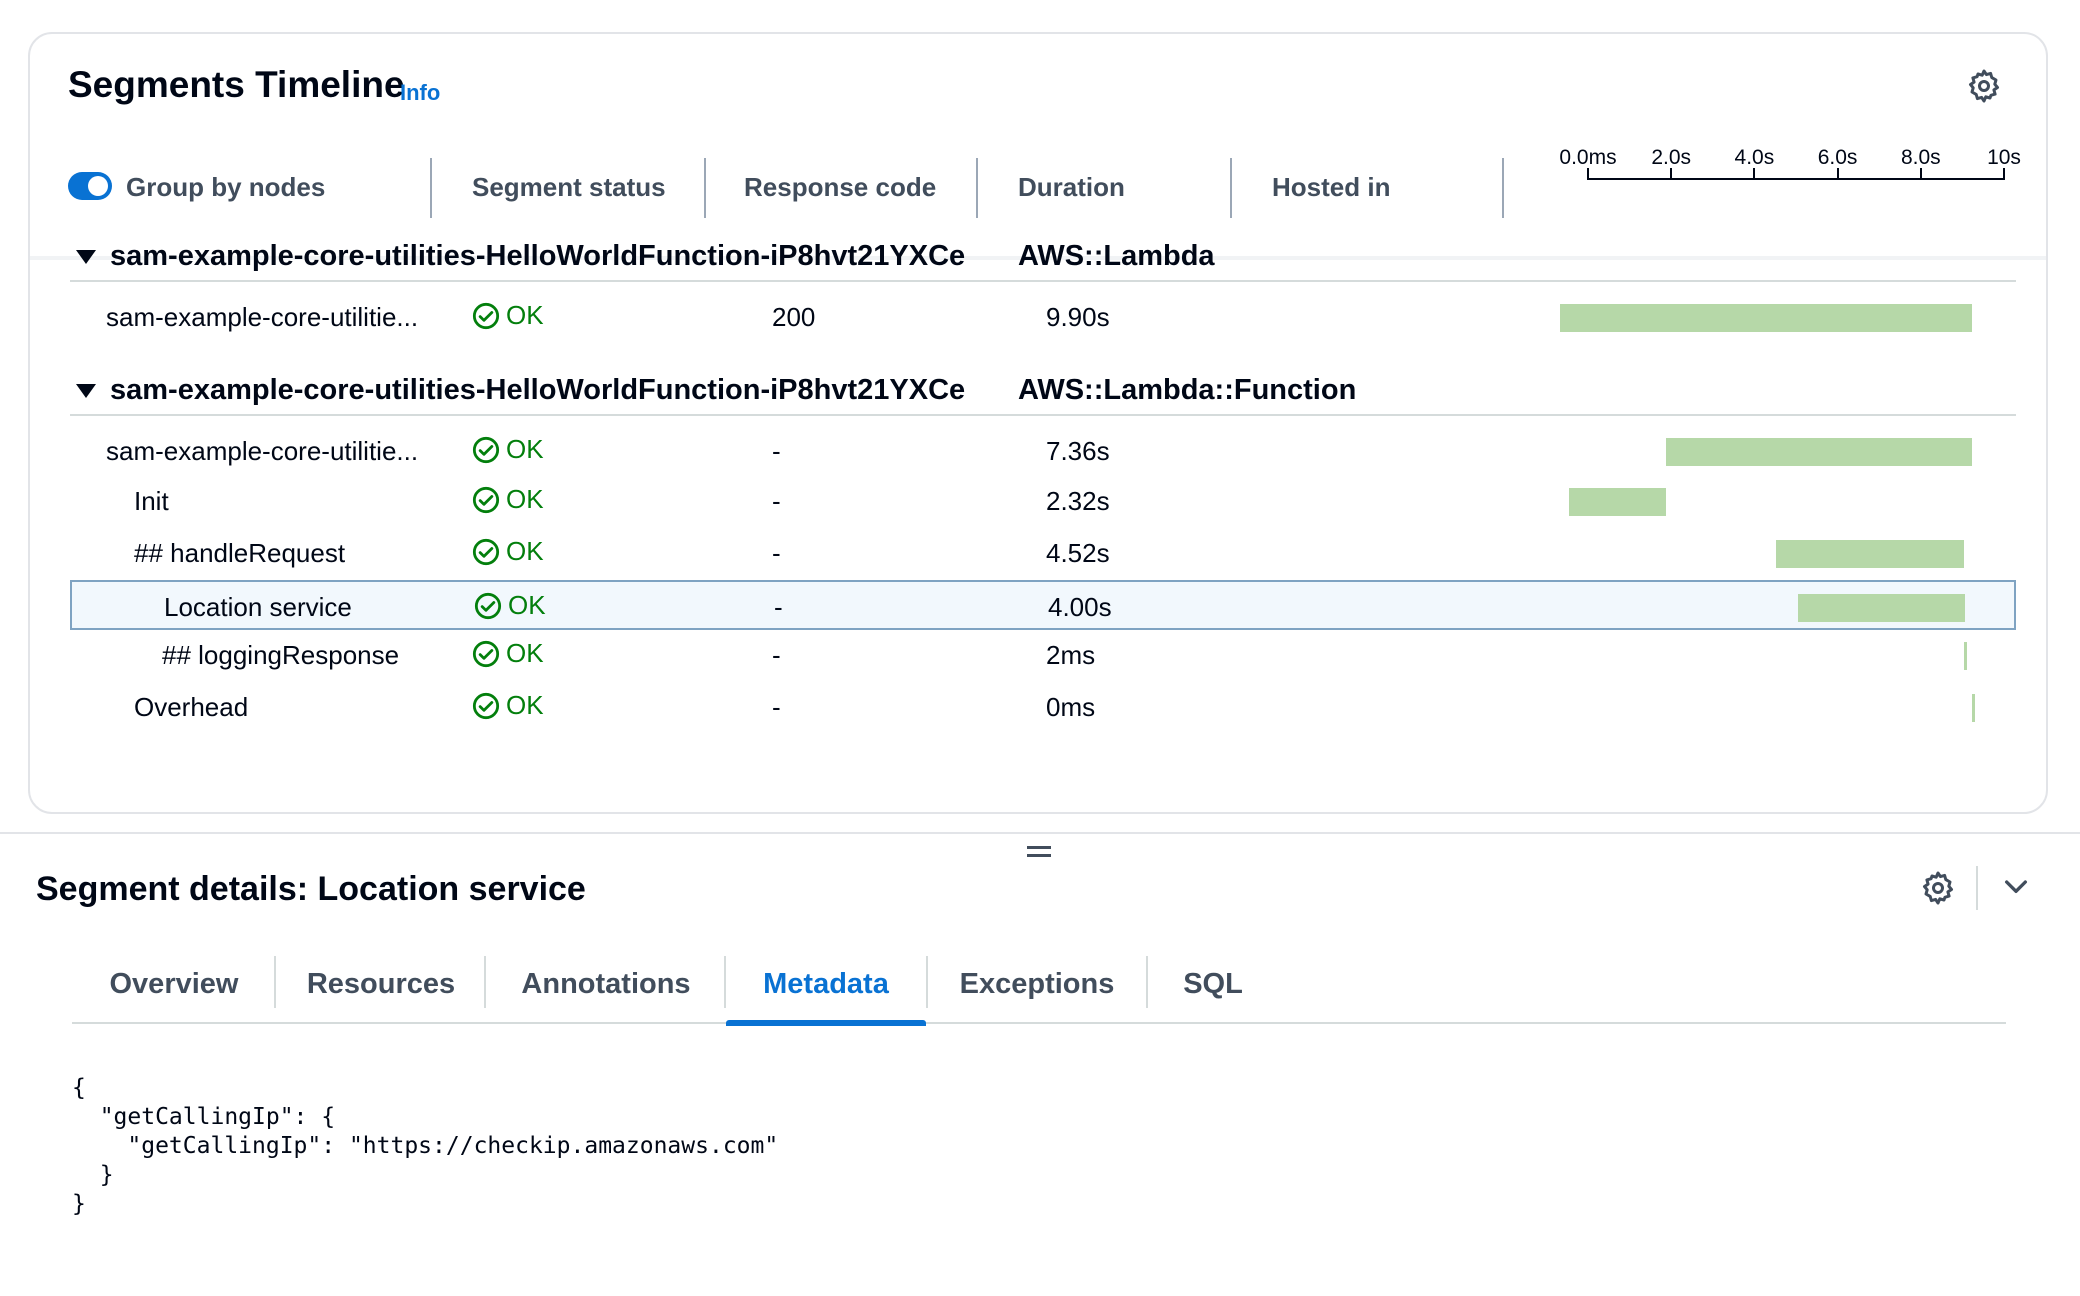  I want to click on tab-exceptions: Exceptions, so click(1037, 990).